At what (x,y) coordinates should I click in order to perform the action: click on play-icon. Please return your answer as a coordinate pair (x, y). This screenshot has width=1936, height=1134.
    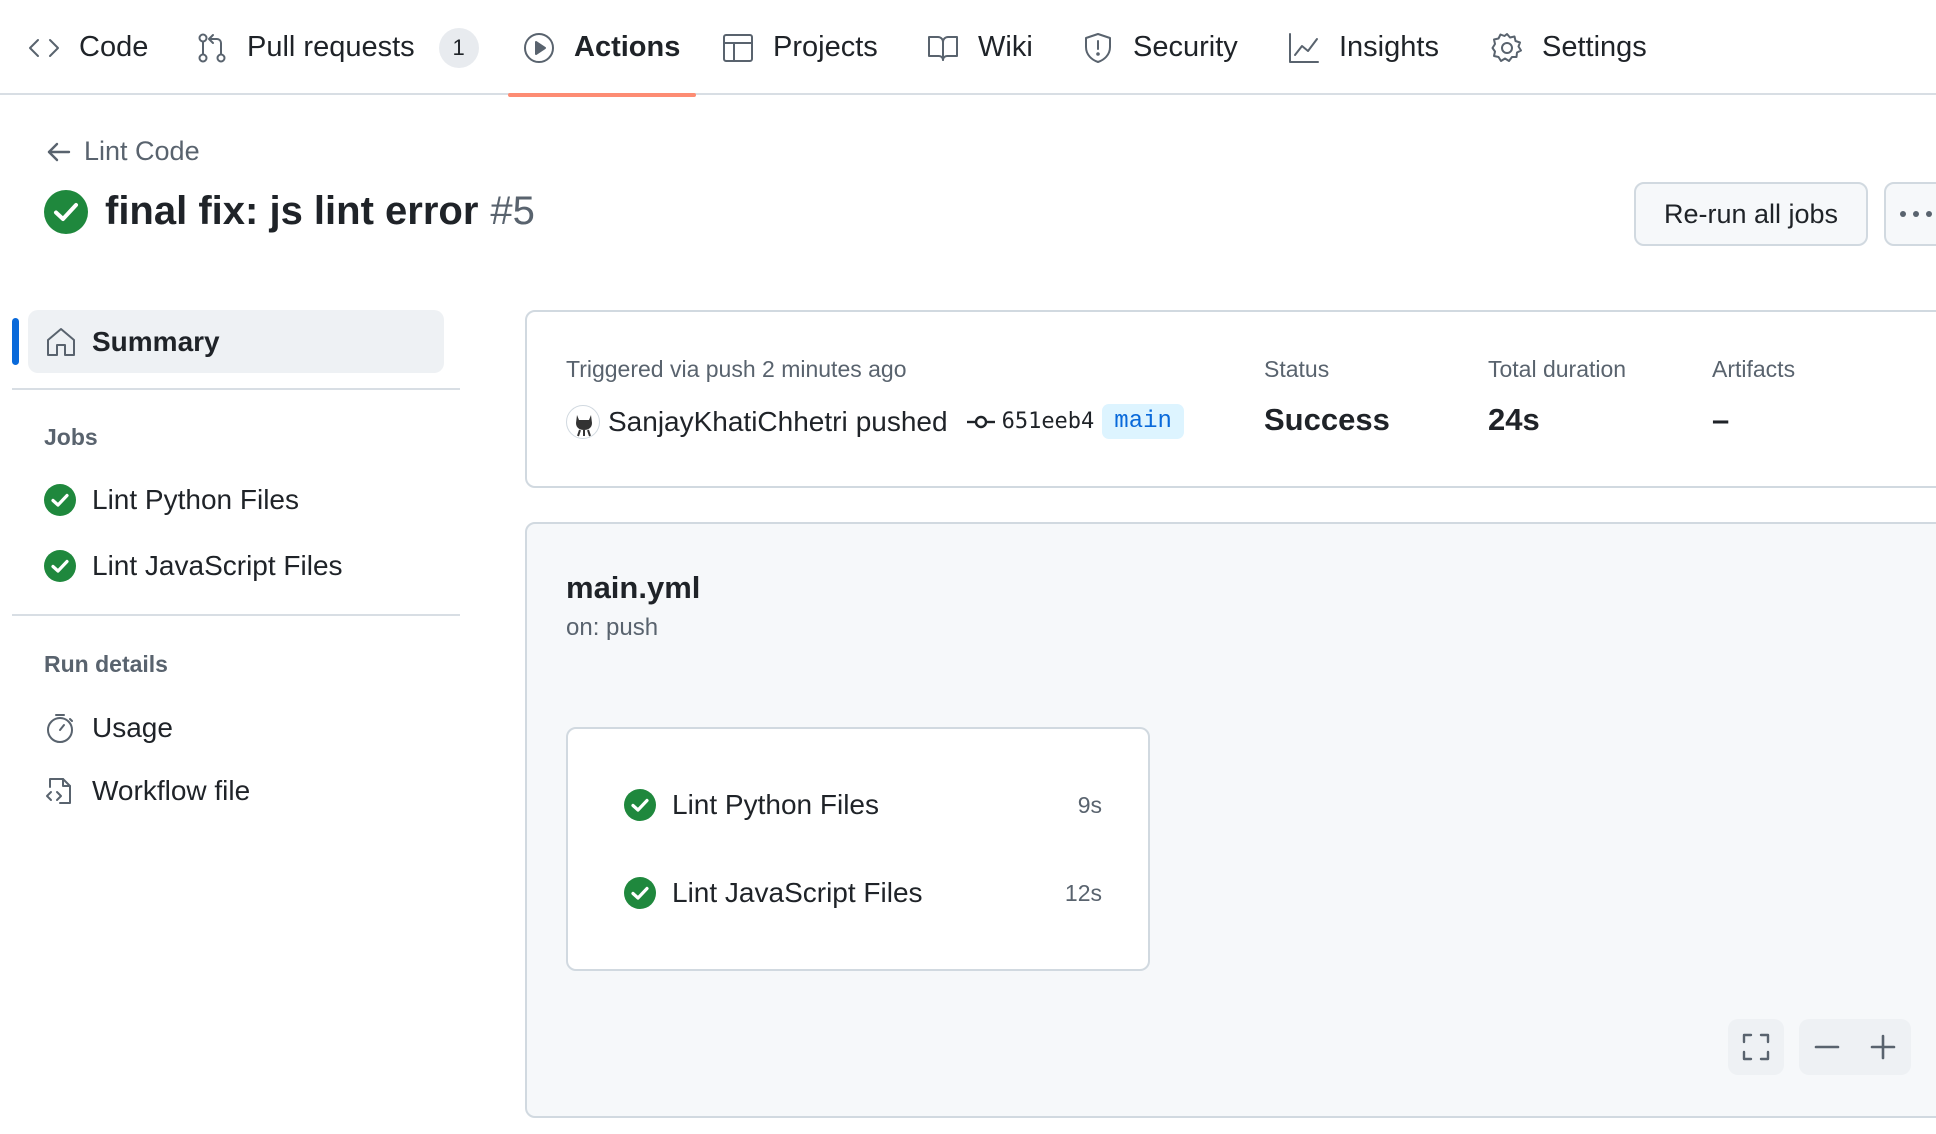
    Looking at the image, I should click on (539, 47).